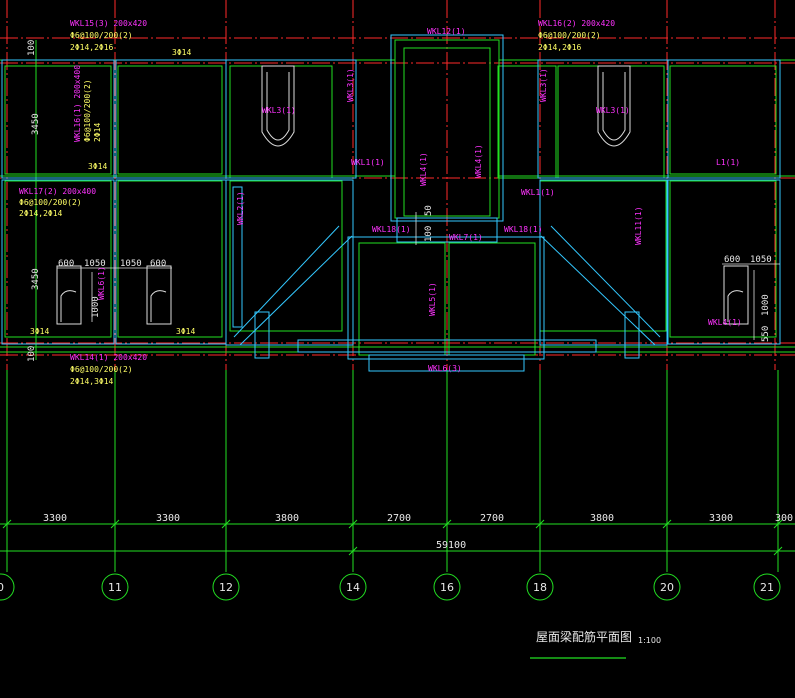 Image resolution: width=795 pixels, height=698 pixels. I want to click on axis-bubble-0: 0, so click(7, 587).